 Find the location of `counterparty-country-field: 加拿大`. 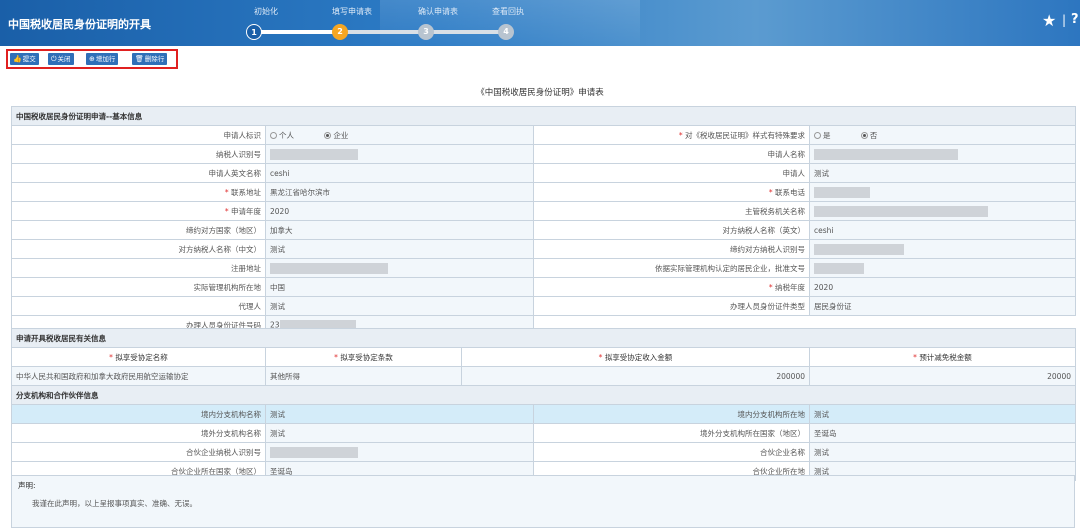

counterparty-country-field: 加拿大 is located at coordinates (399, 230).